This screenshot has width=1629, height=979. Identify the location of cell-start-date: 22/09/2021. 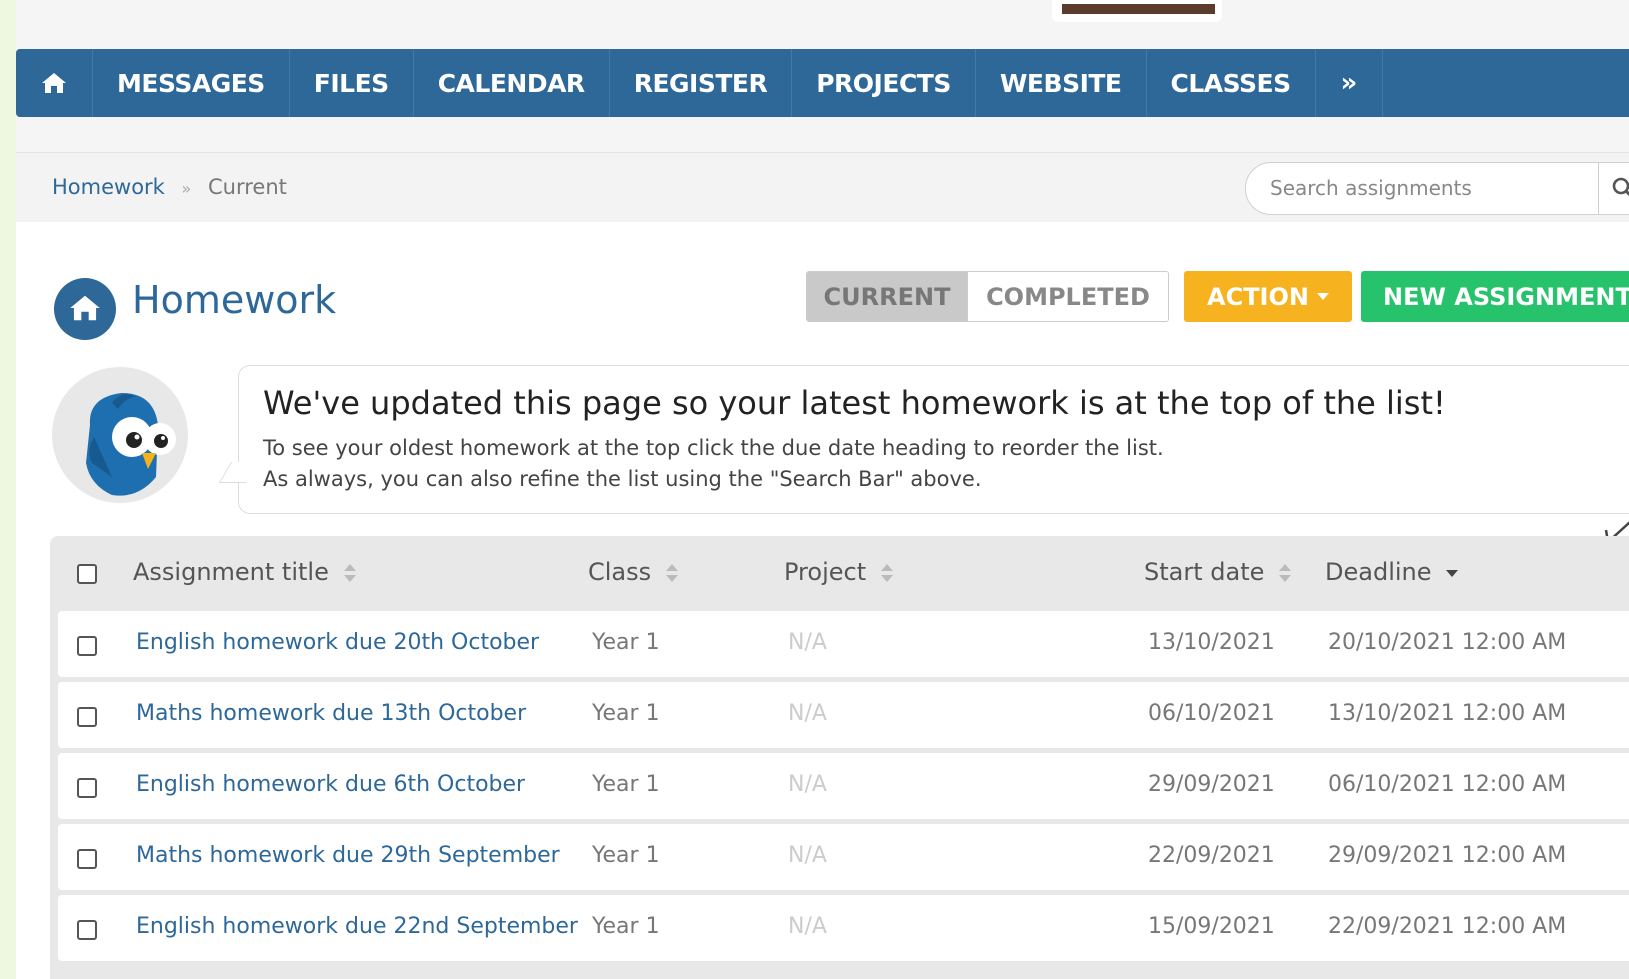
(1211, 855).